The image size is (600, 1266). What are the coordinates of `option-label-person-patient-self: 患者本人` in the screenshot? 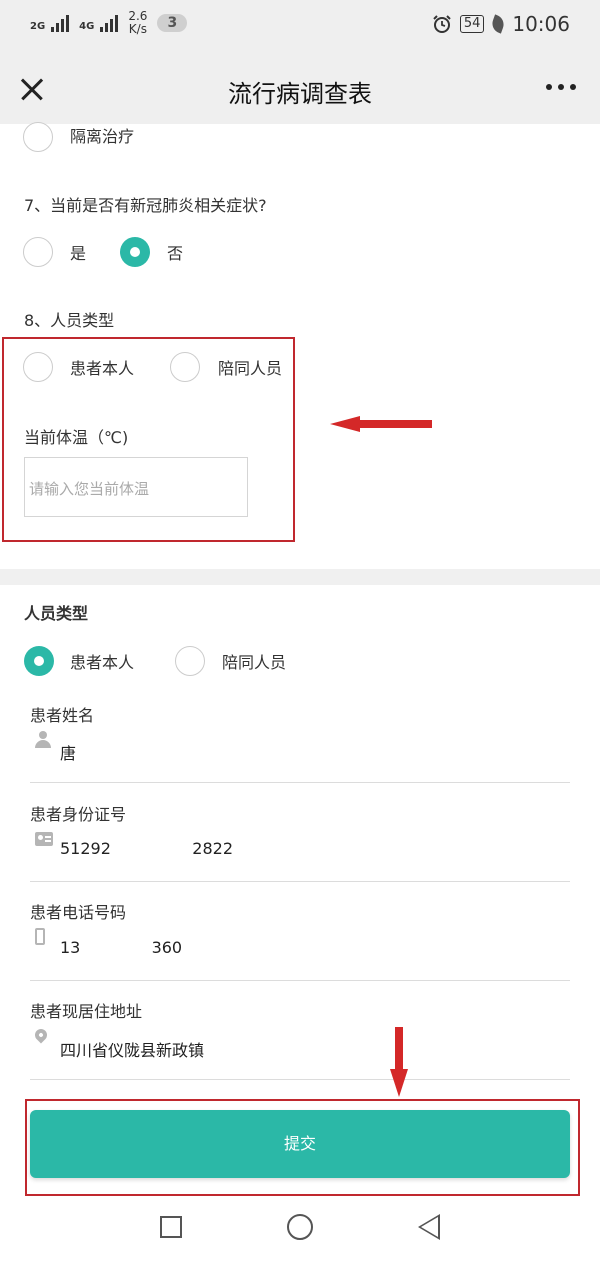 It's located at (102, 662).